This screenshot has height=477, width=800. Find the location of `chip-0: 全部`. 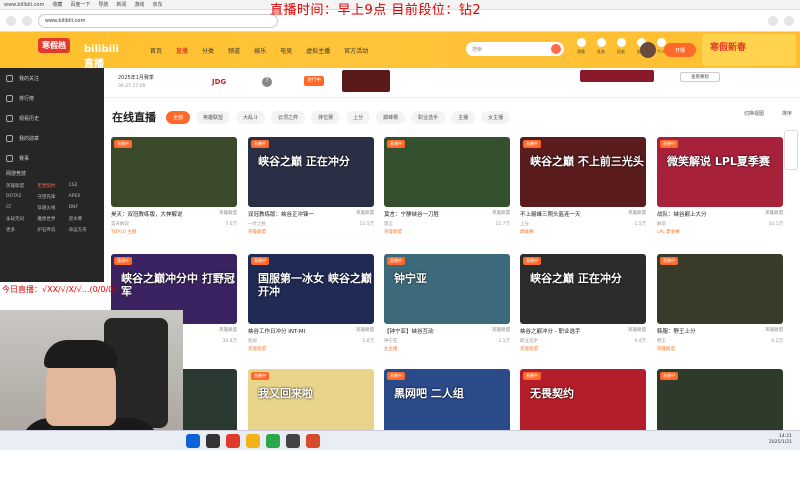

chip-0: 全部 is located at coordinates (178, 117).